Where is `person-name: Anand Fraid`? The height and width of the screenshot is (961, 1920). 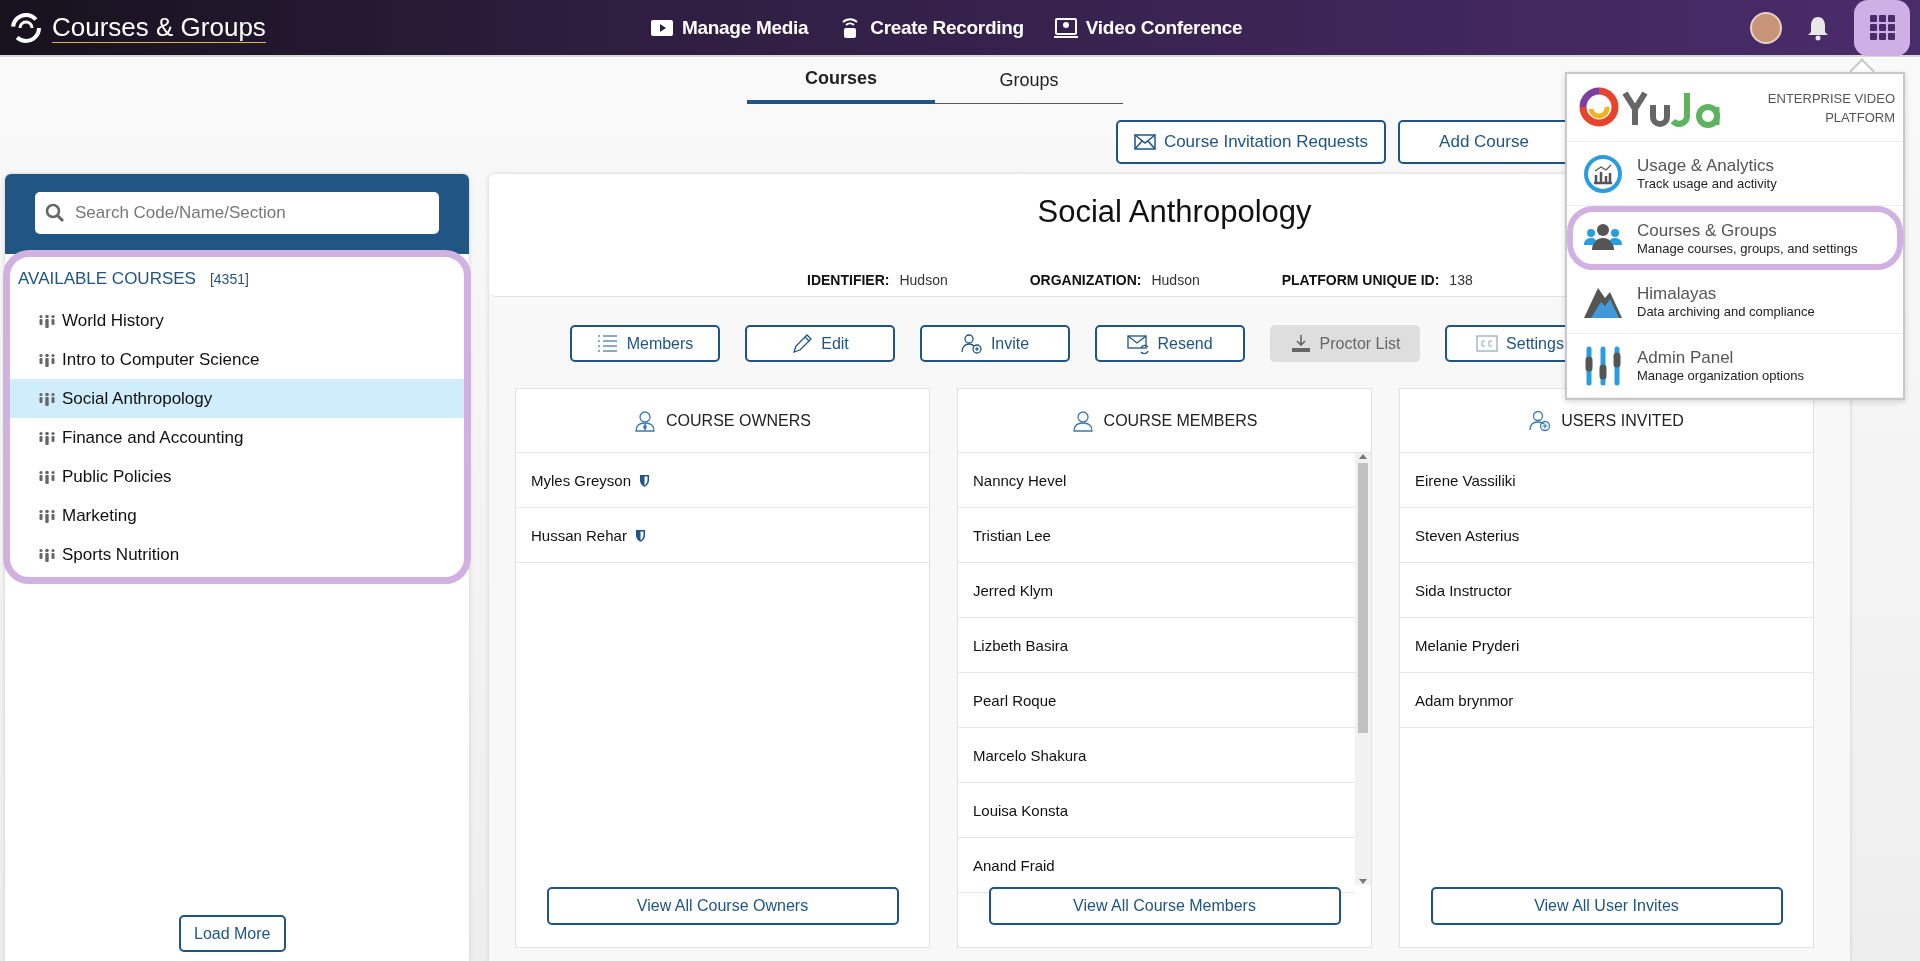 person-name: Anand Fraid is located at coordinates (1014, 865).